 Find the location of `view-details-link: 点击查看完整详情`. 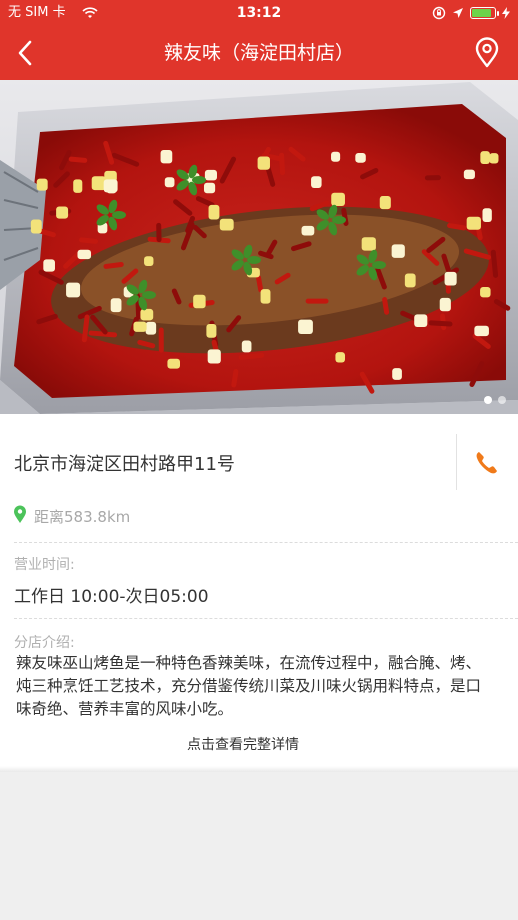

view-details-link: 点击查看完整详情 is located at coordinates (243, 744).